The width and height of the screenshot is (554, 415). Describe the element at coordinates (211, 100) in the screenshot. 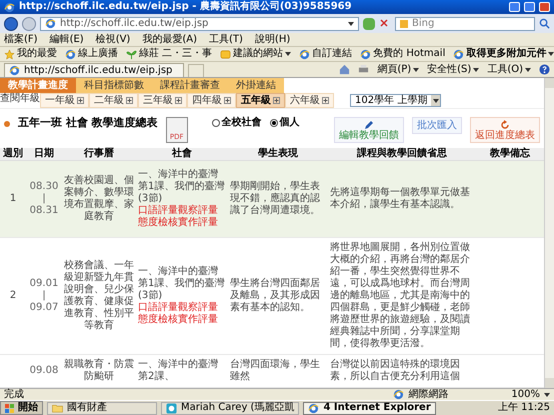

I see `grade-tab: 四年級` at that location.